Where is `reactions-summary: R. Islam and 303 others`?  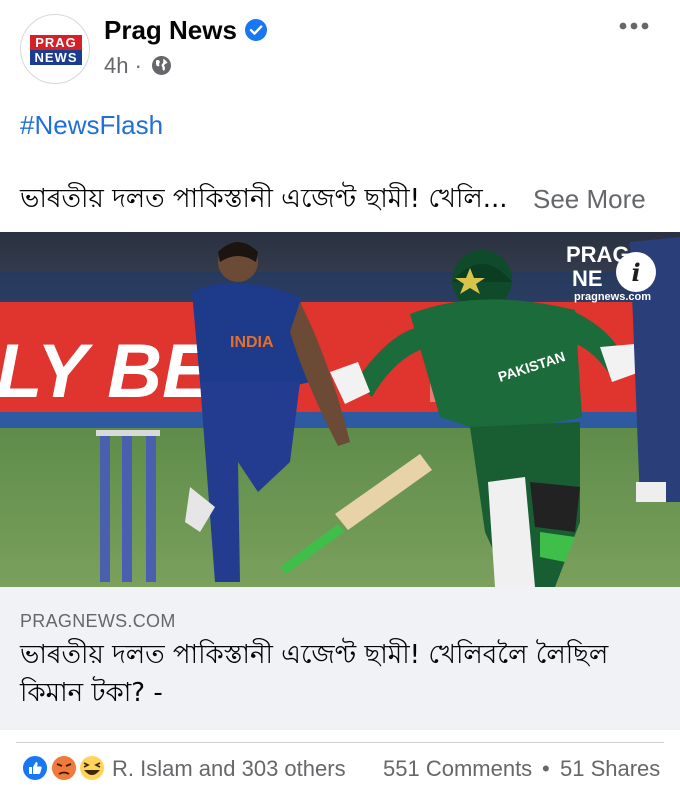
reactions-summary: R. Islam and 303 others is located at coordinates (229, 769).